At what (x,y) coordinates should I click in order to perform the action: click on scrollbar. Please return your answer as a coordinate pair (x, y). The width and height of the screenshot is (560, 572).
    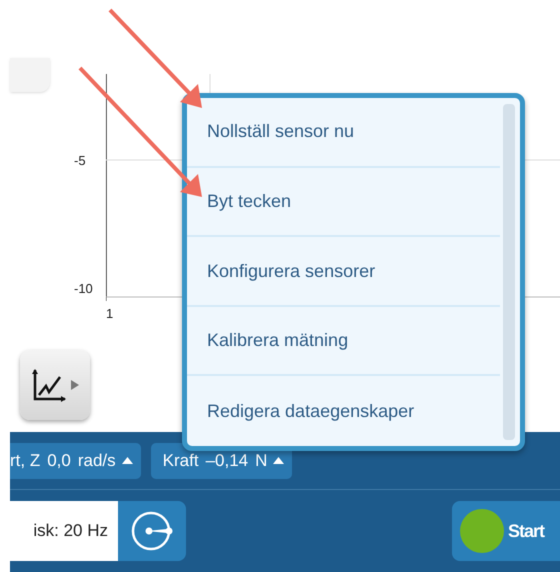
    Looking at the image, I should click on (509, 272).